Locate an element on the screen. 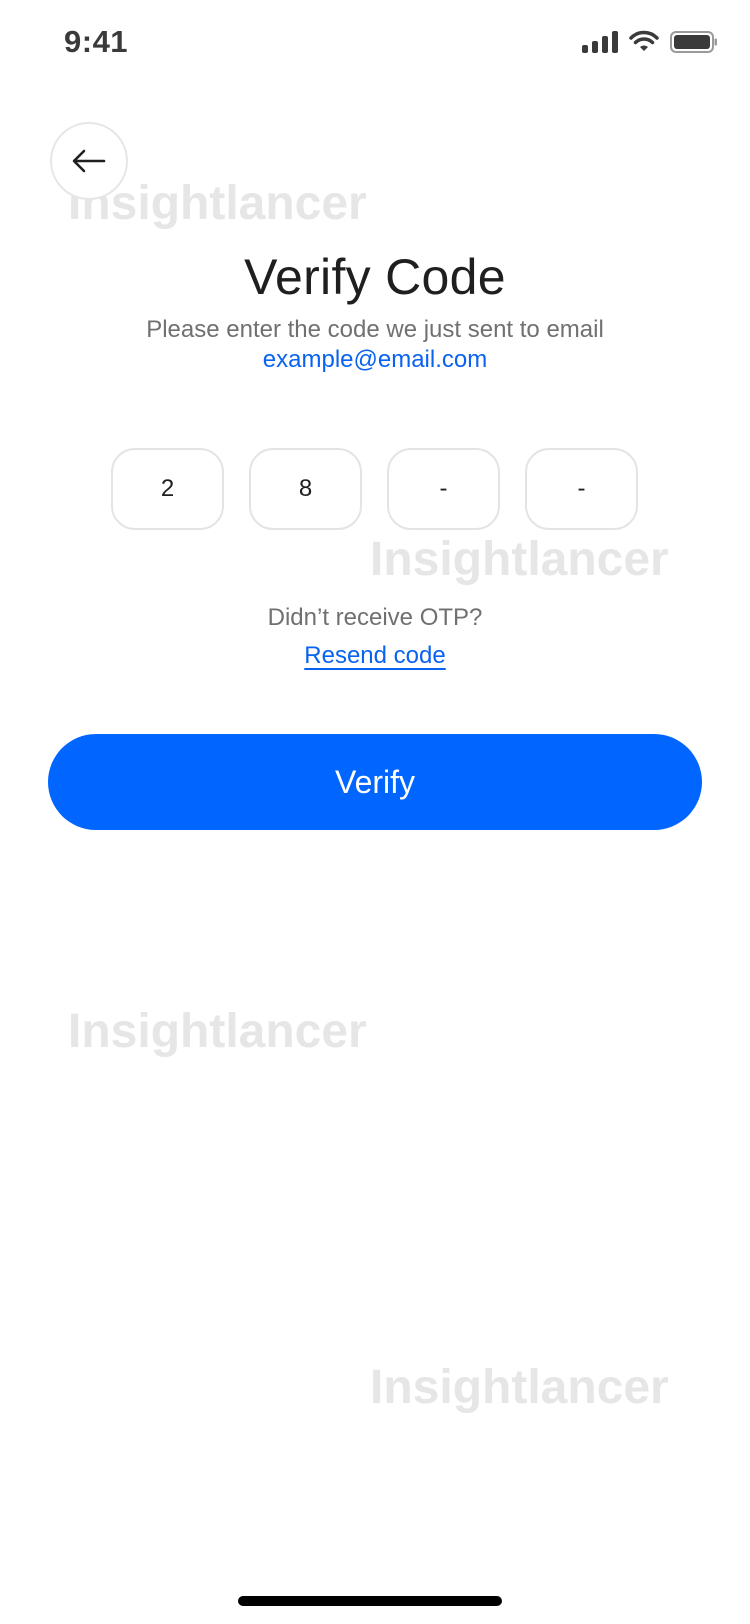 This screenshot has width=750, height=1624. page-title: Verify Code is located at coordinates (375, 277).